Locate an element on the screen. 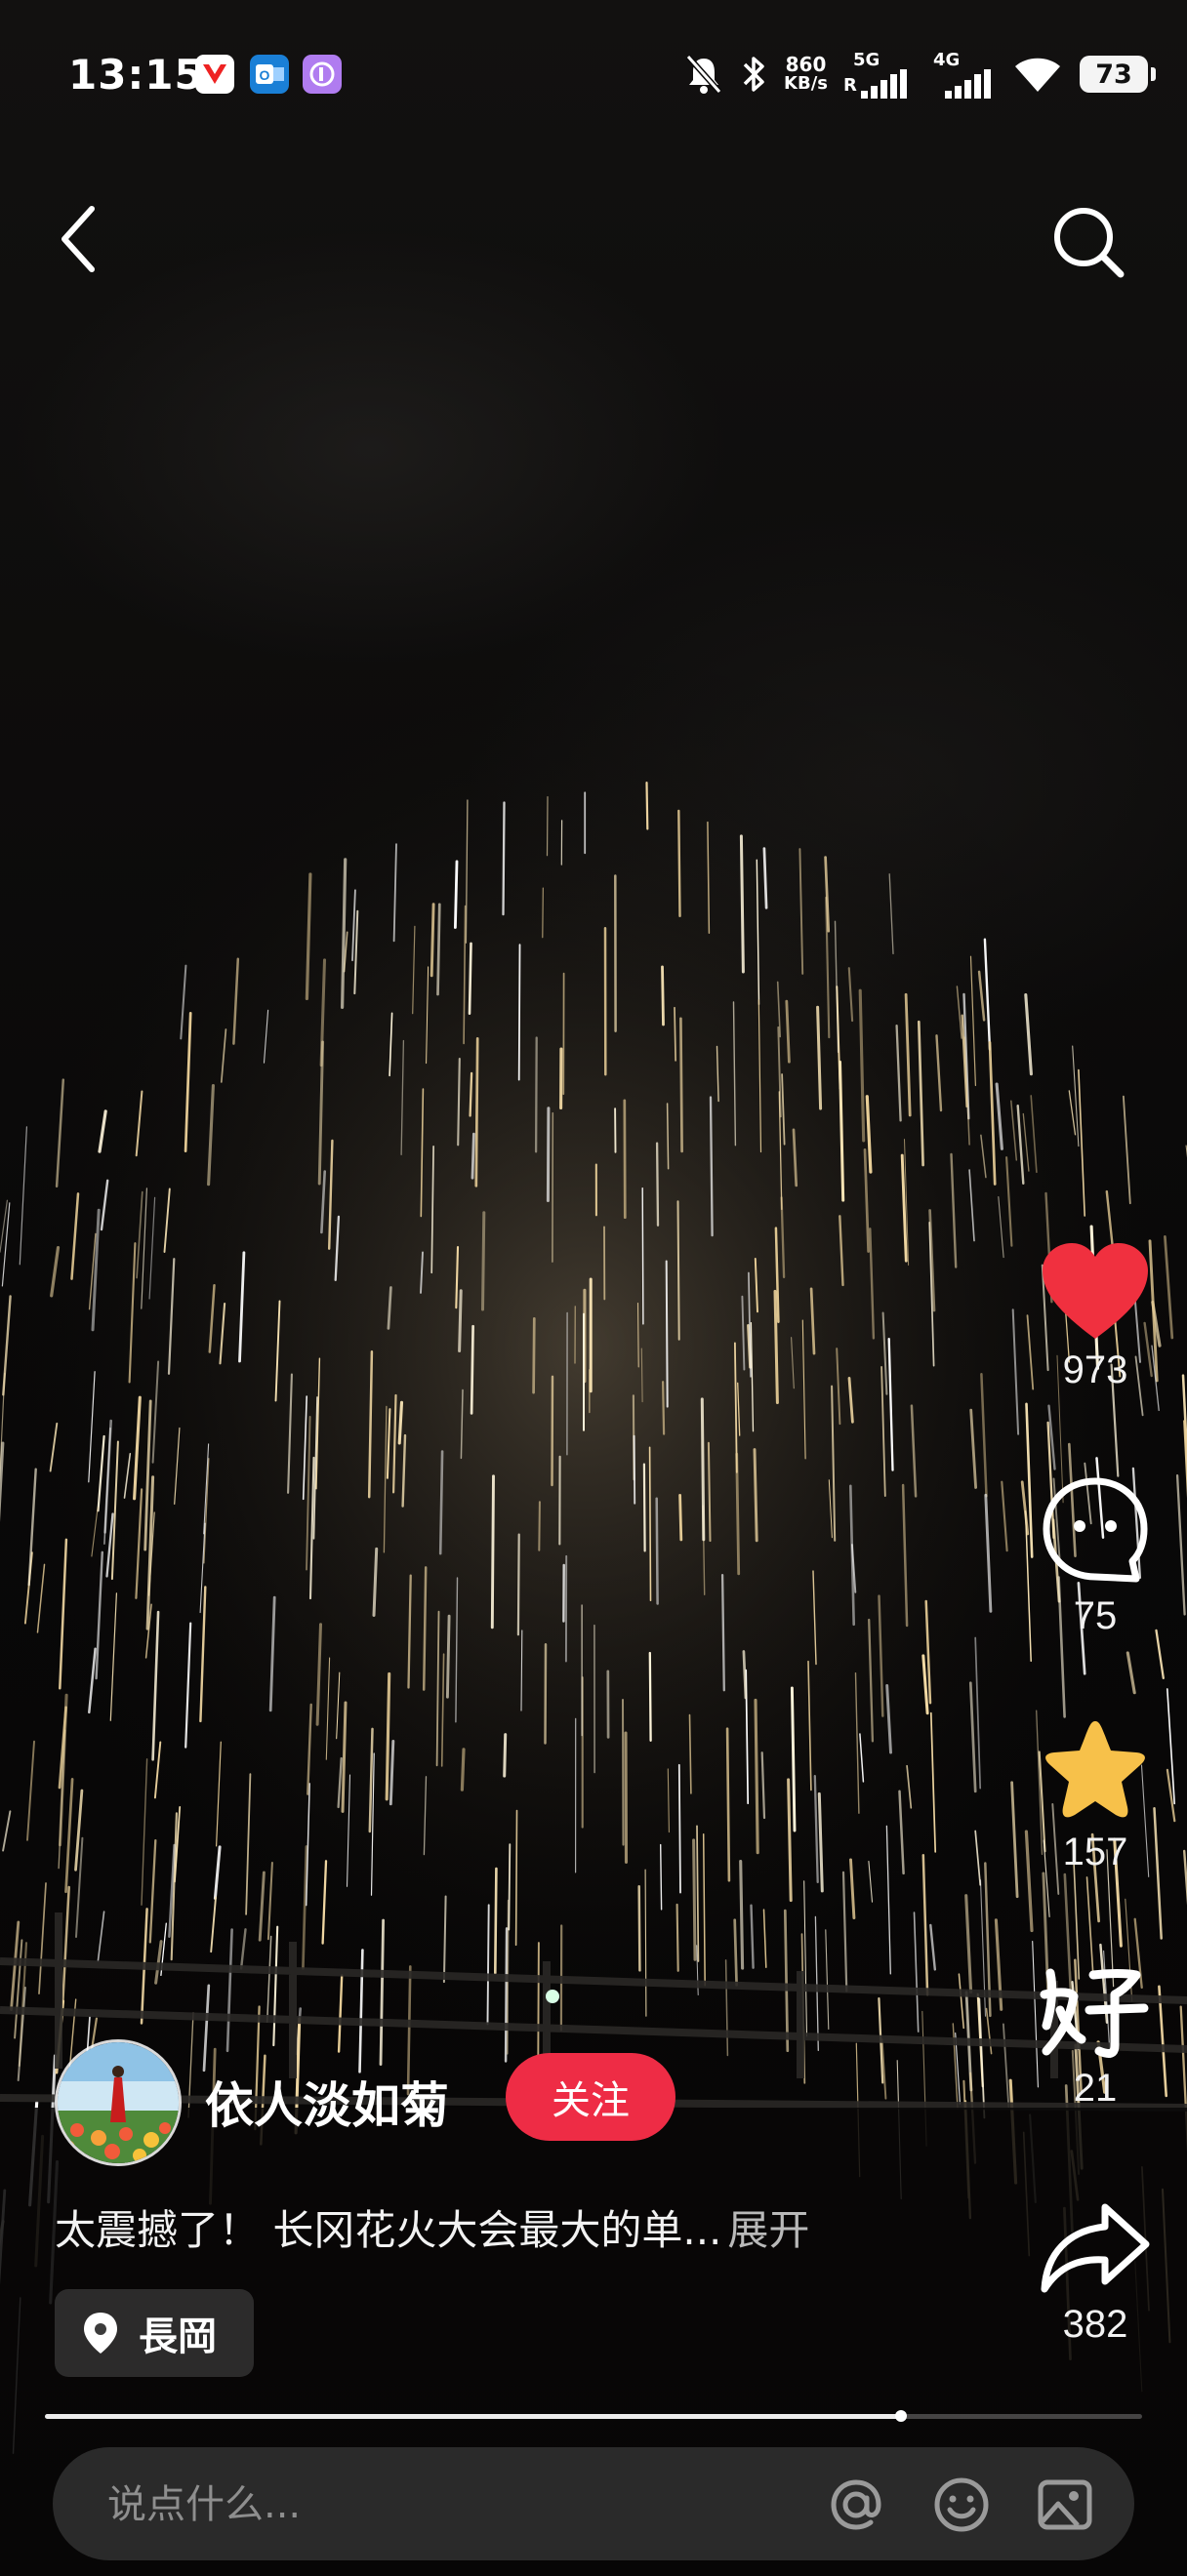 The image size is (1187, 2576). mute-bell-icon is located at coordinates (703, 74).